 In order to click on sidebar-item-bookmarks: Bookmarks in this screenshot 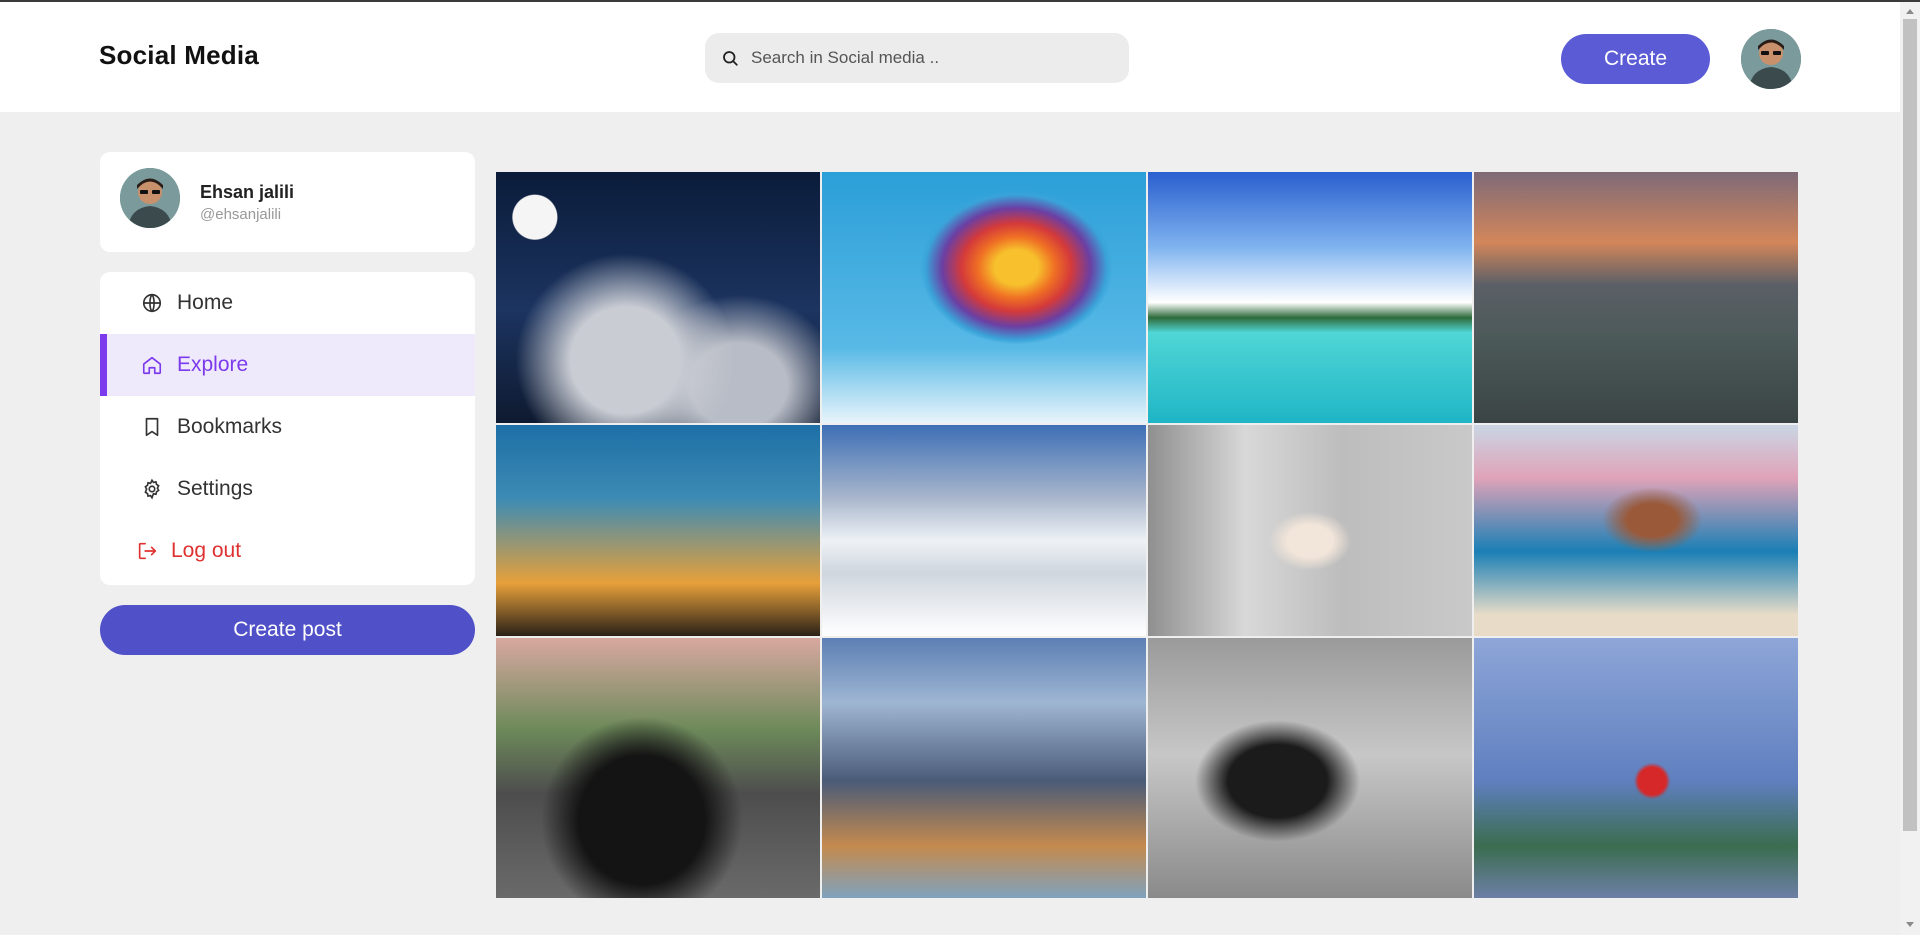, I will do `click(287, 427)`.